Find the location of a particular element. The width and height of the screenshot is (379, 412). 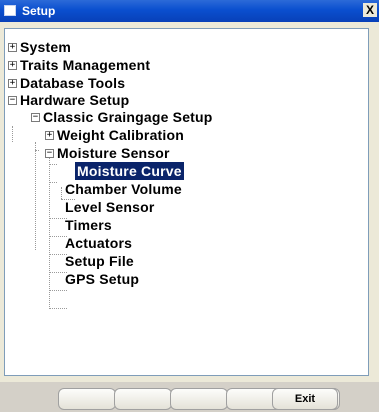

tree-item-label: System is located at coordinates (46, 47).